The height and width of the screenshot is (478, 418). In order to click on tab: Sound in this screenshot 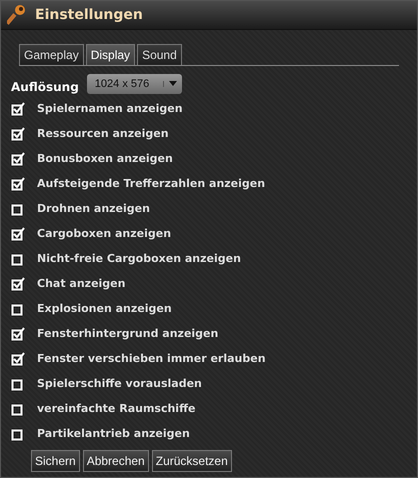, I will do `click(159, 54)`.